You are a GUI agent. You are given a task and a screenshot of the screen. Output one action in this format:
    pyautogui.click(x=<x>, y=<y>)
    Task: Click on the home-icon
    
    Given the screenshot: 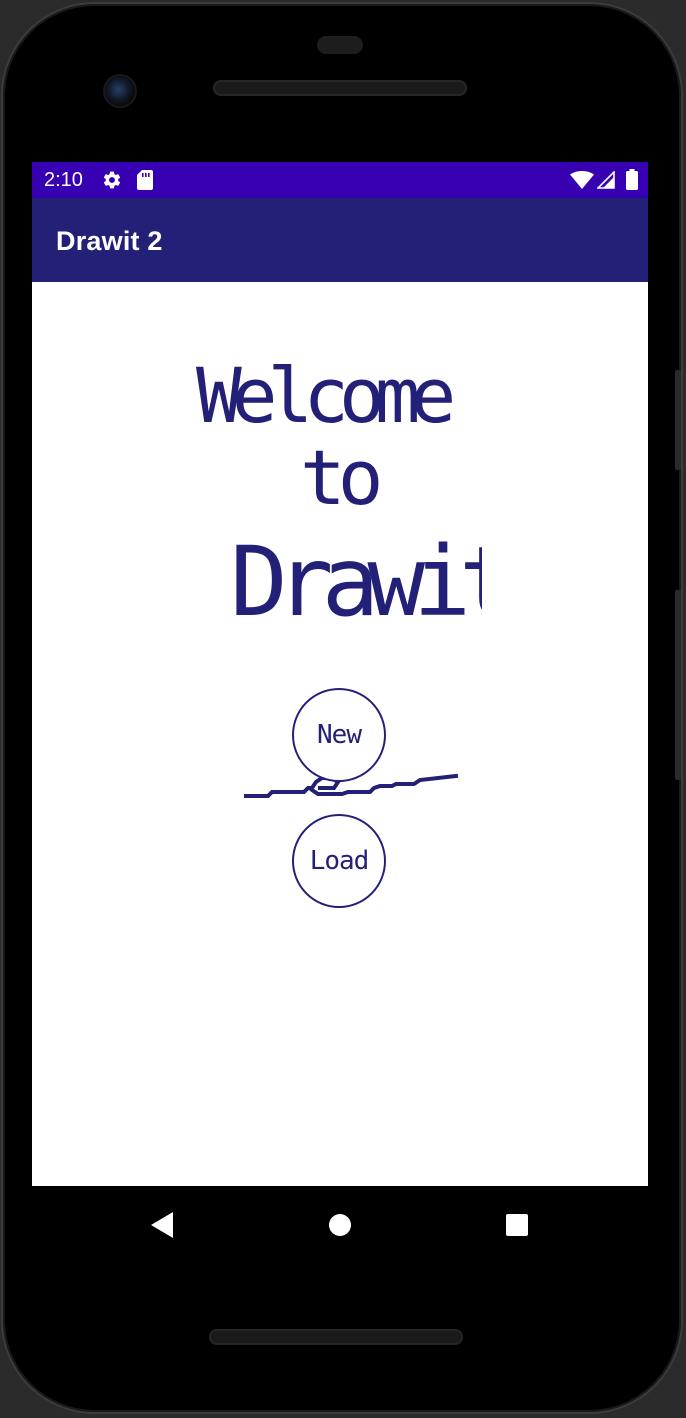 What is the action you would take?
    pyautogui.click(x=340, y=1225)
    